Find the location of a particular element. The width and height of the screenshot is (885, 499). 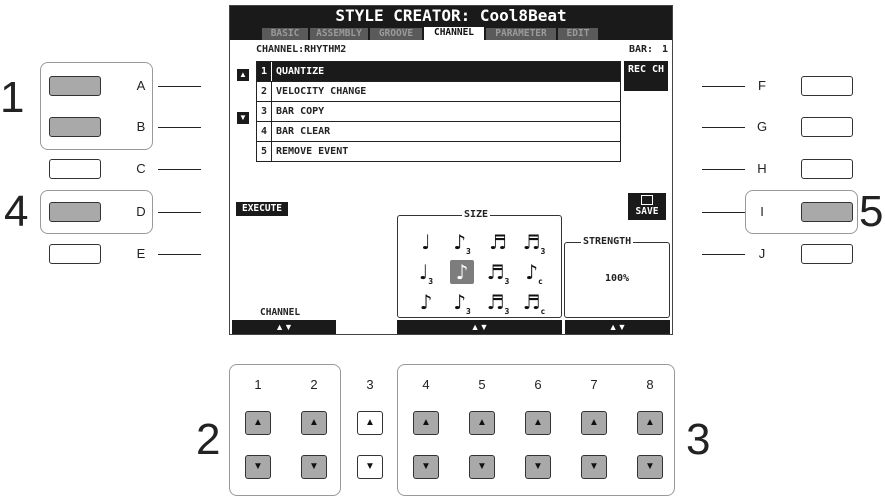

bottom-number-8: 8 is located at coordinates (650, 384).